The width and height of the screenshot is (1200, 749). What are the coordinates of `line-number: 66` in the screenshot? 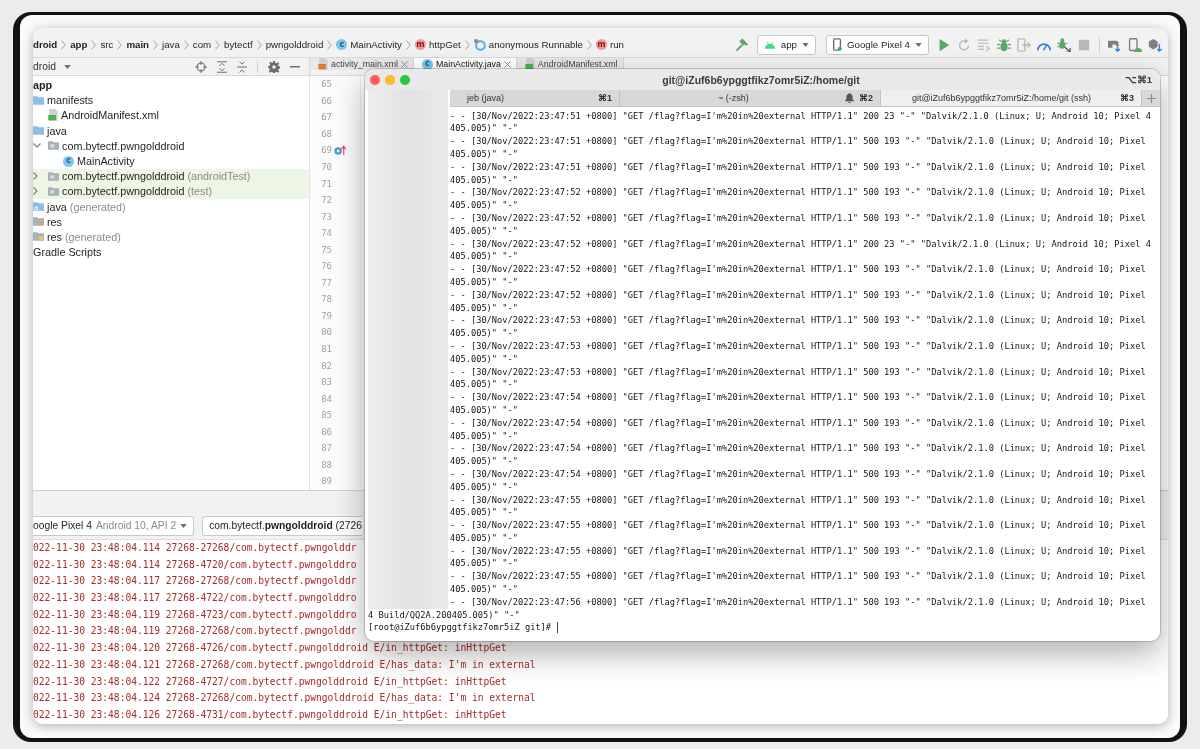 It's located at (326, 100).